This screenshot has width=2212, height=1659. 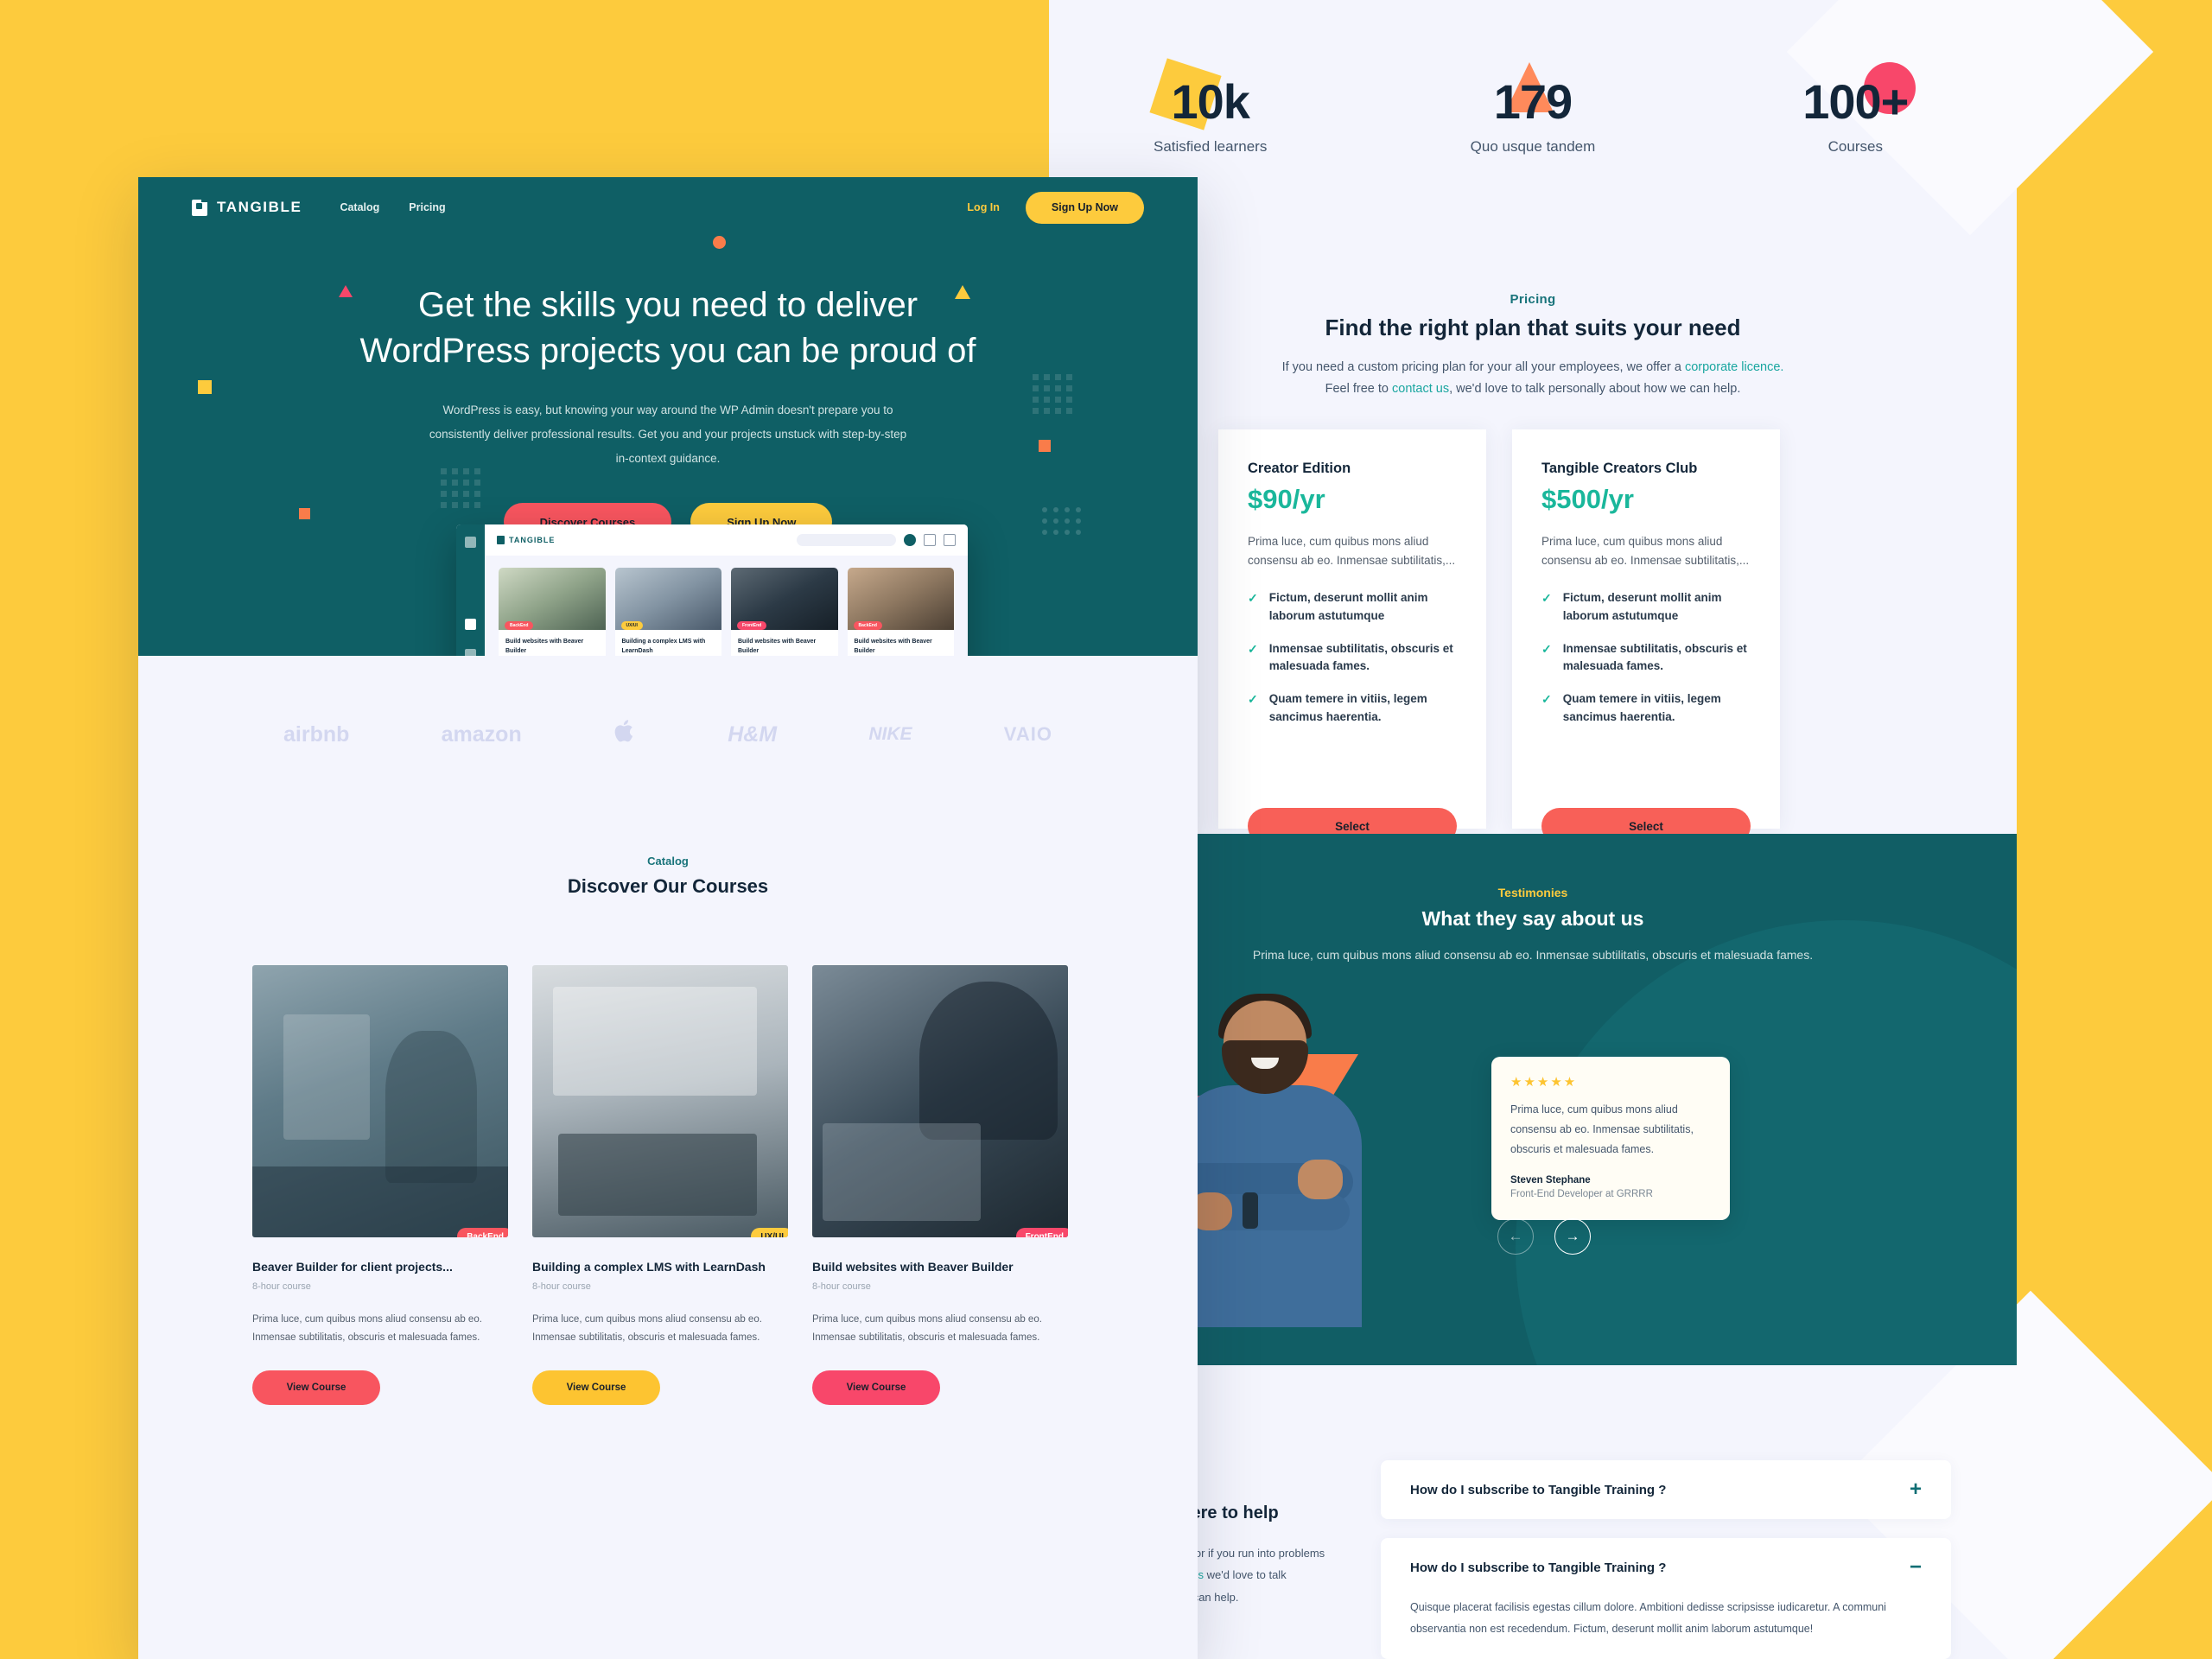 What do you see at coordinates (1267, 1160) in the screenshot?
I see `testimonial-person-photo` at bounding box center [1267, 1160].